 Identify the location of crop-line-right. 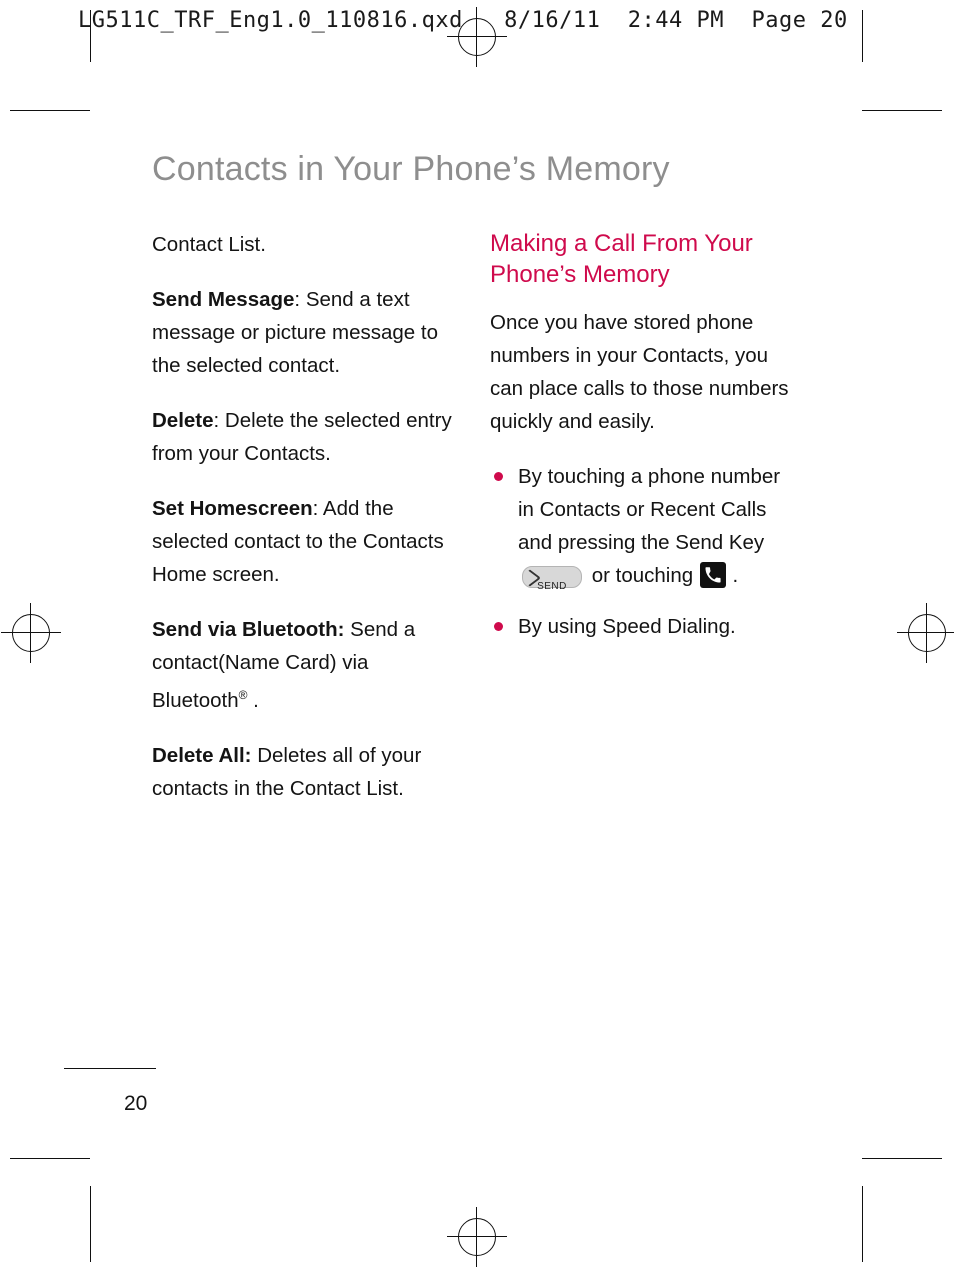
(862, 36).